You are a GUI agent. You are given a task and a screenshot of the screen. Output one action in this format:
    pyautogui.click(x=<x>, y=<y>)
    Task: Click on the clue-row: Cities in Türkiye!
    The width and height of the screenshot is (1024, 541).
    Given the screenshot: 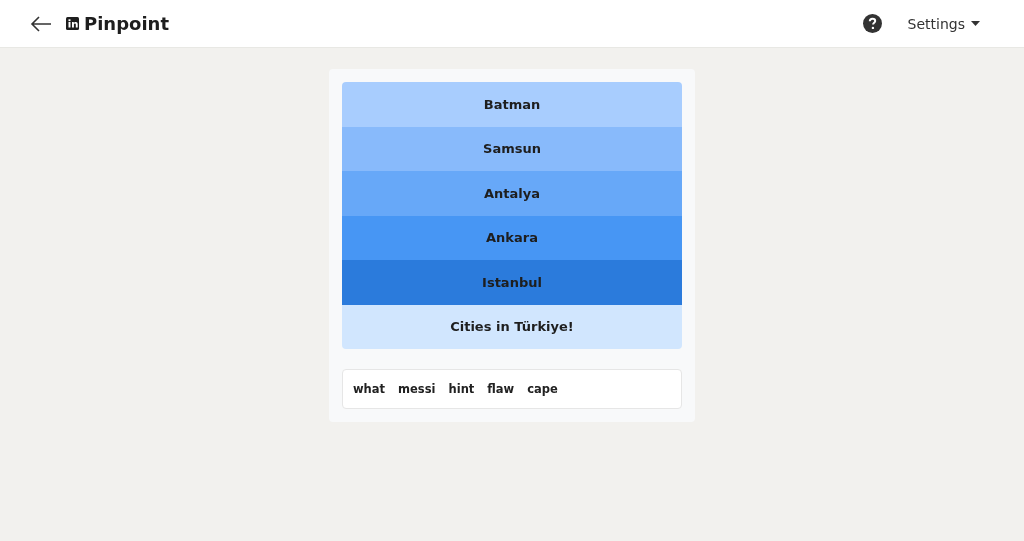 What is the action you would take?
    pyautogui.click(x=512, y=326)
    